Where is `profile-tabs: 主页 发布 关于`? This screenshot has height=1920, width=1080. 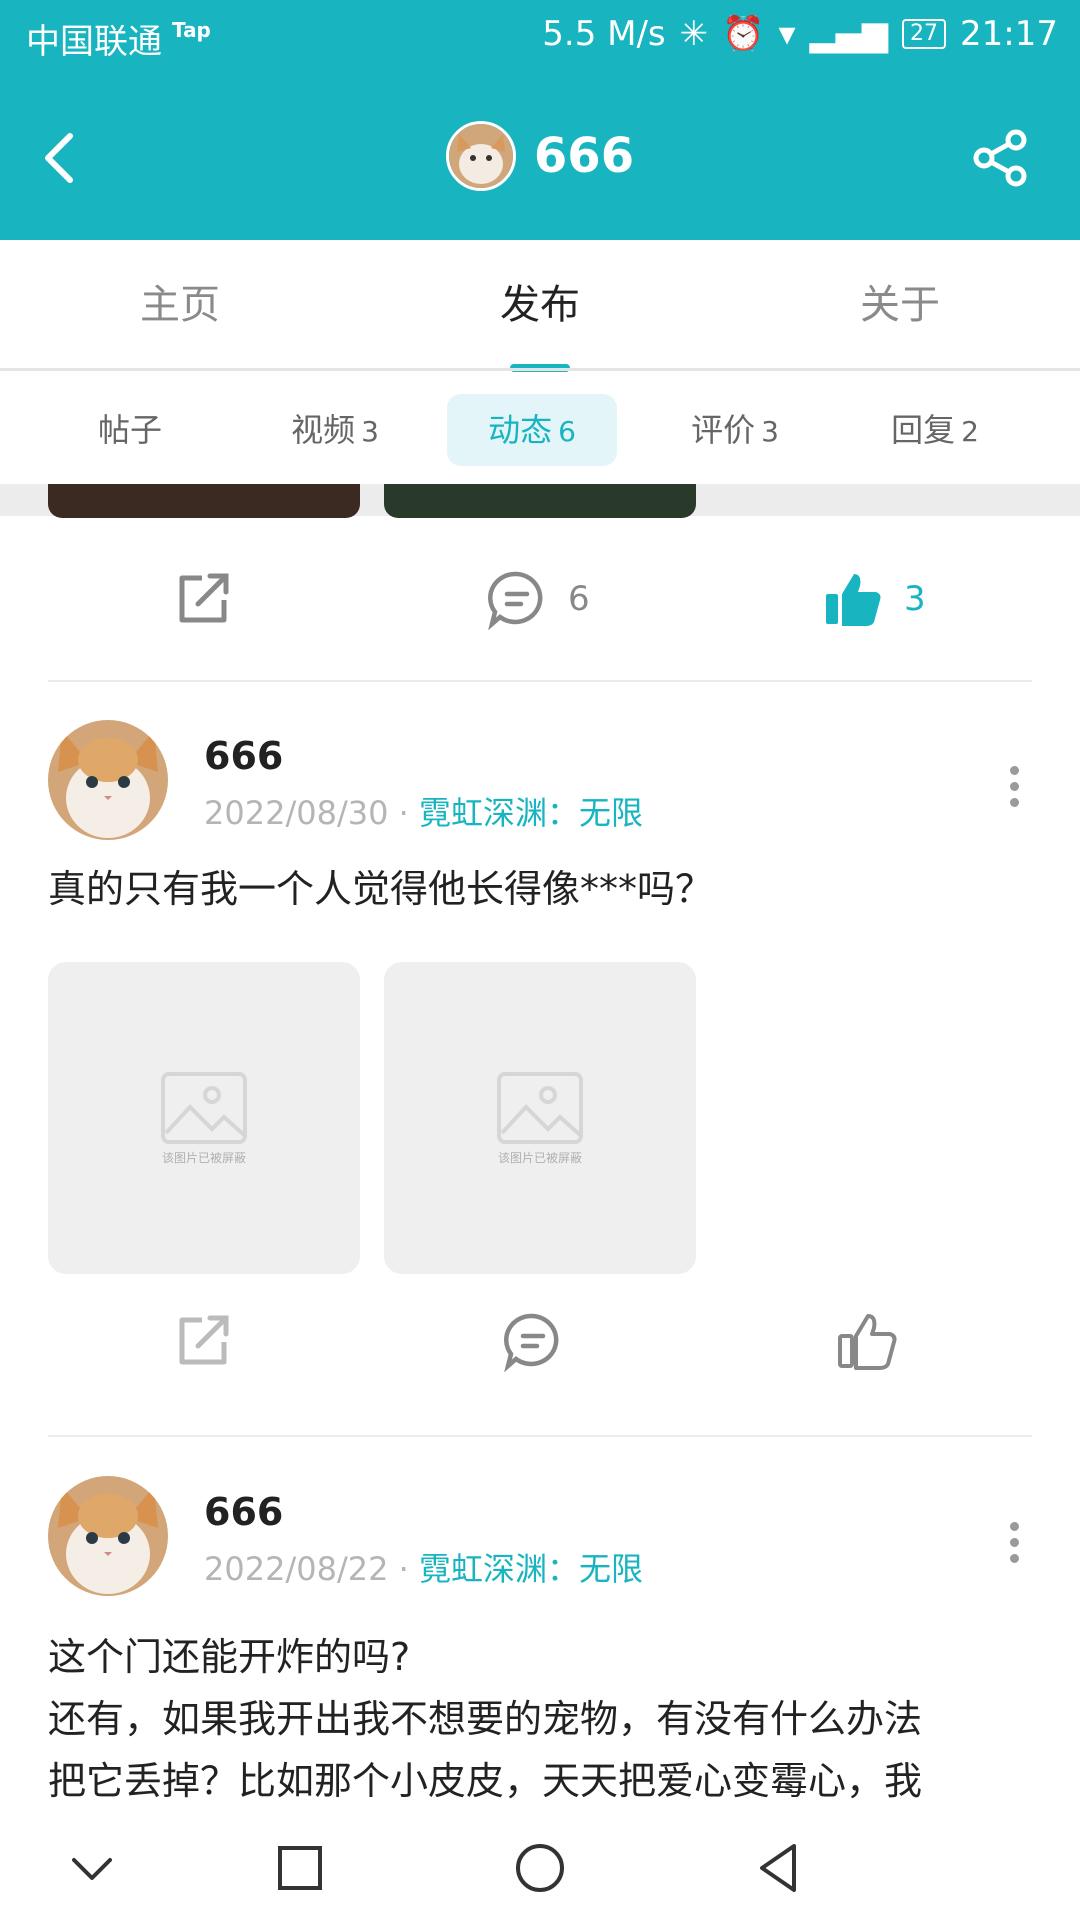 profile-tabs: 主页 发布 关于 is located at coordinates (540, 305).